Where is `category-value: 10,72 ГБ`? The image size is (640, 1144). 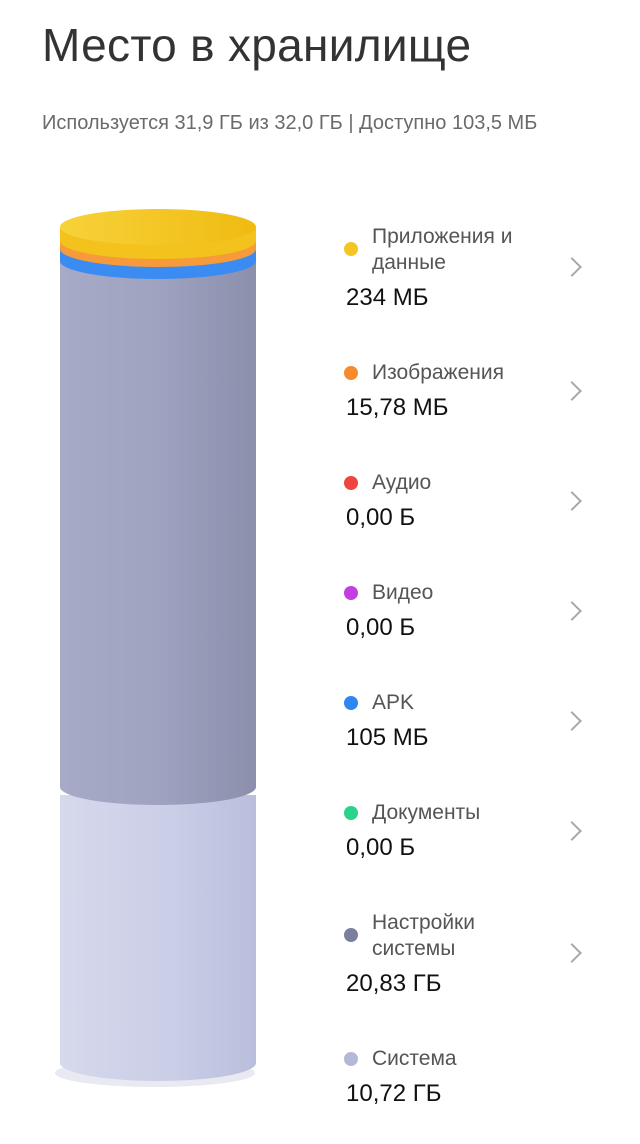
category-value: 10,72 ГБ is located at coordinates (394, 1093).